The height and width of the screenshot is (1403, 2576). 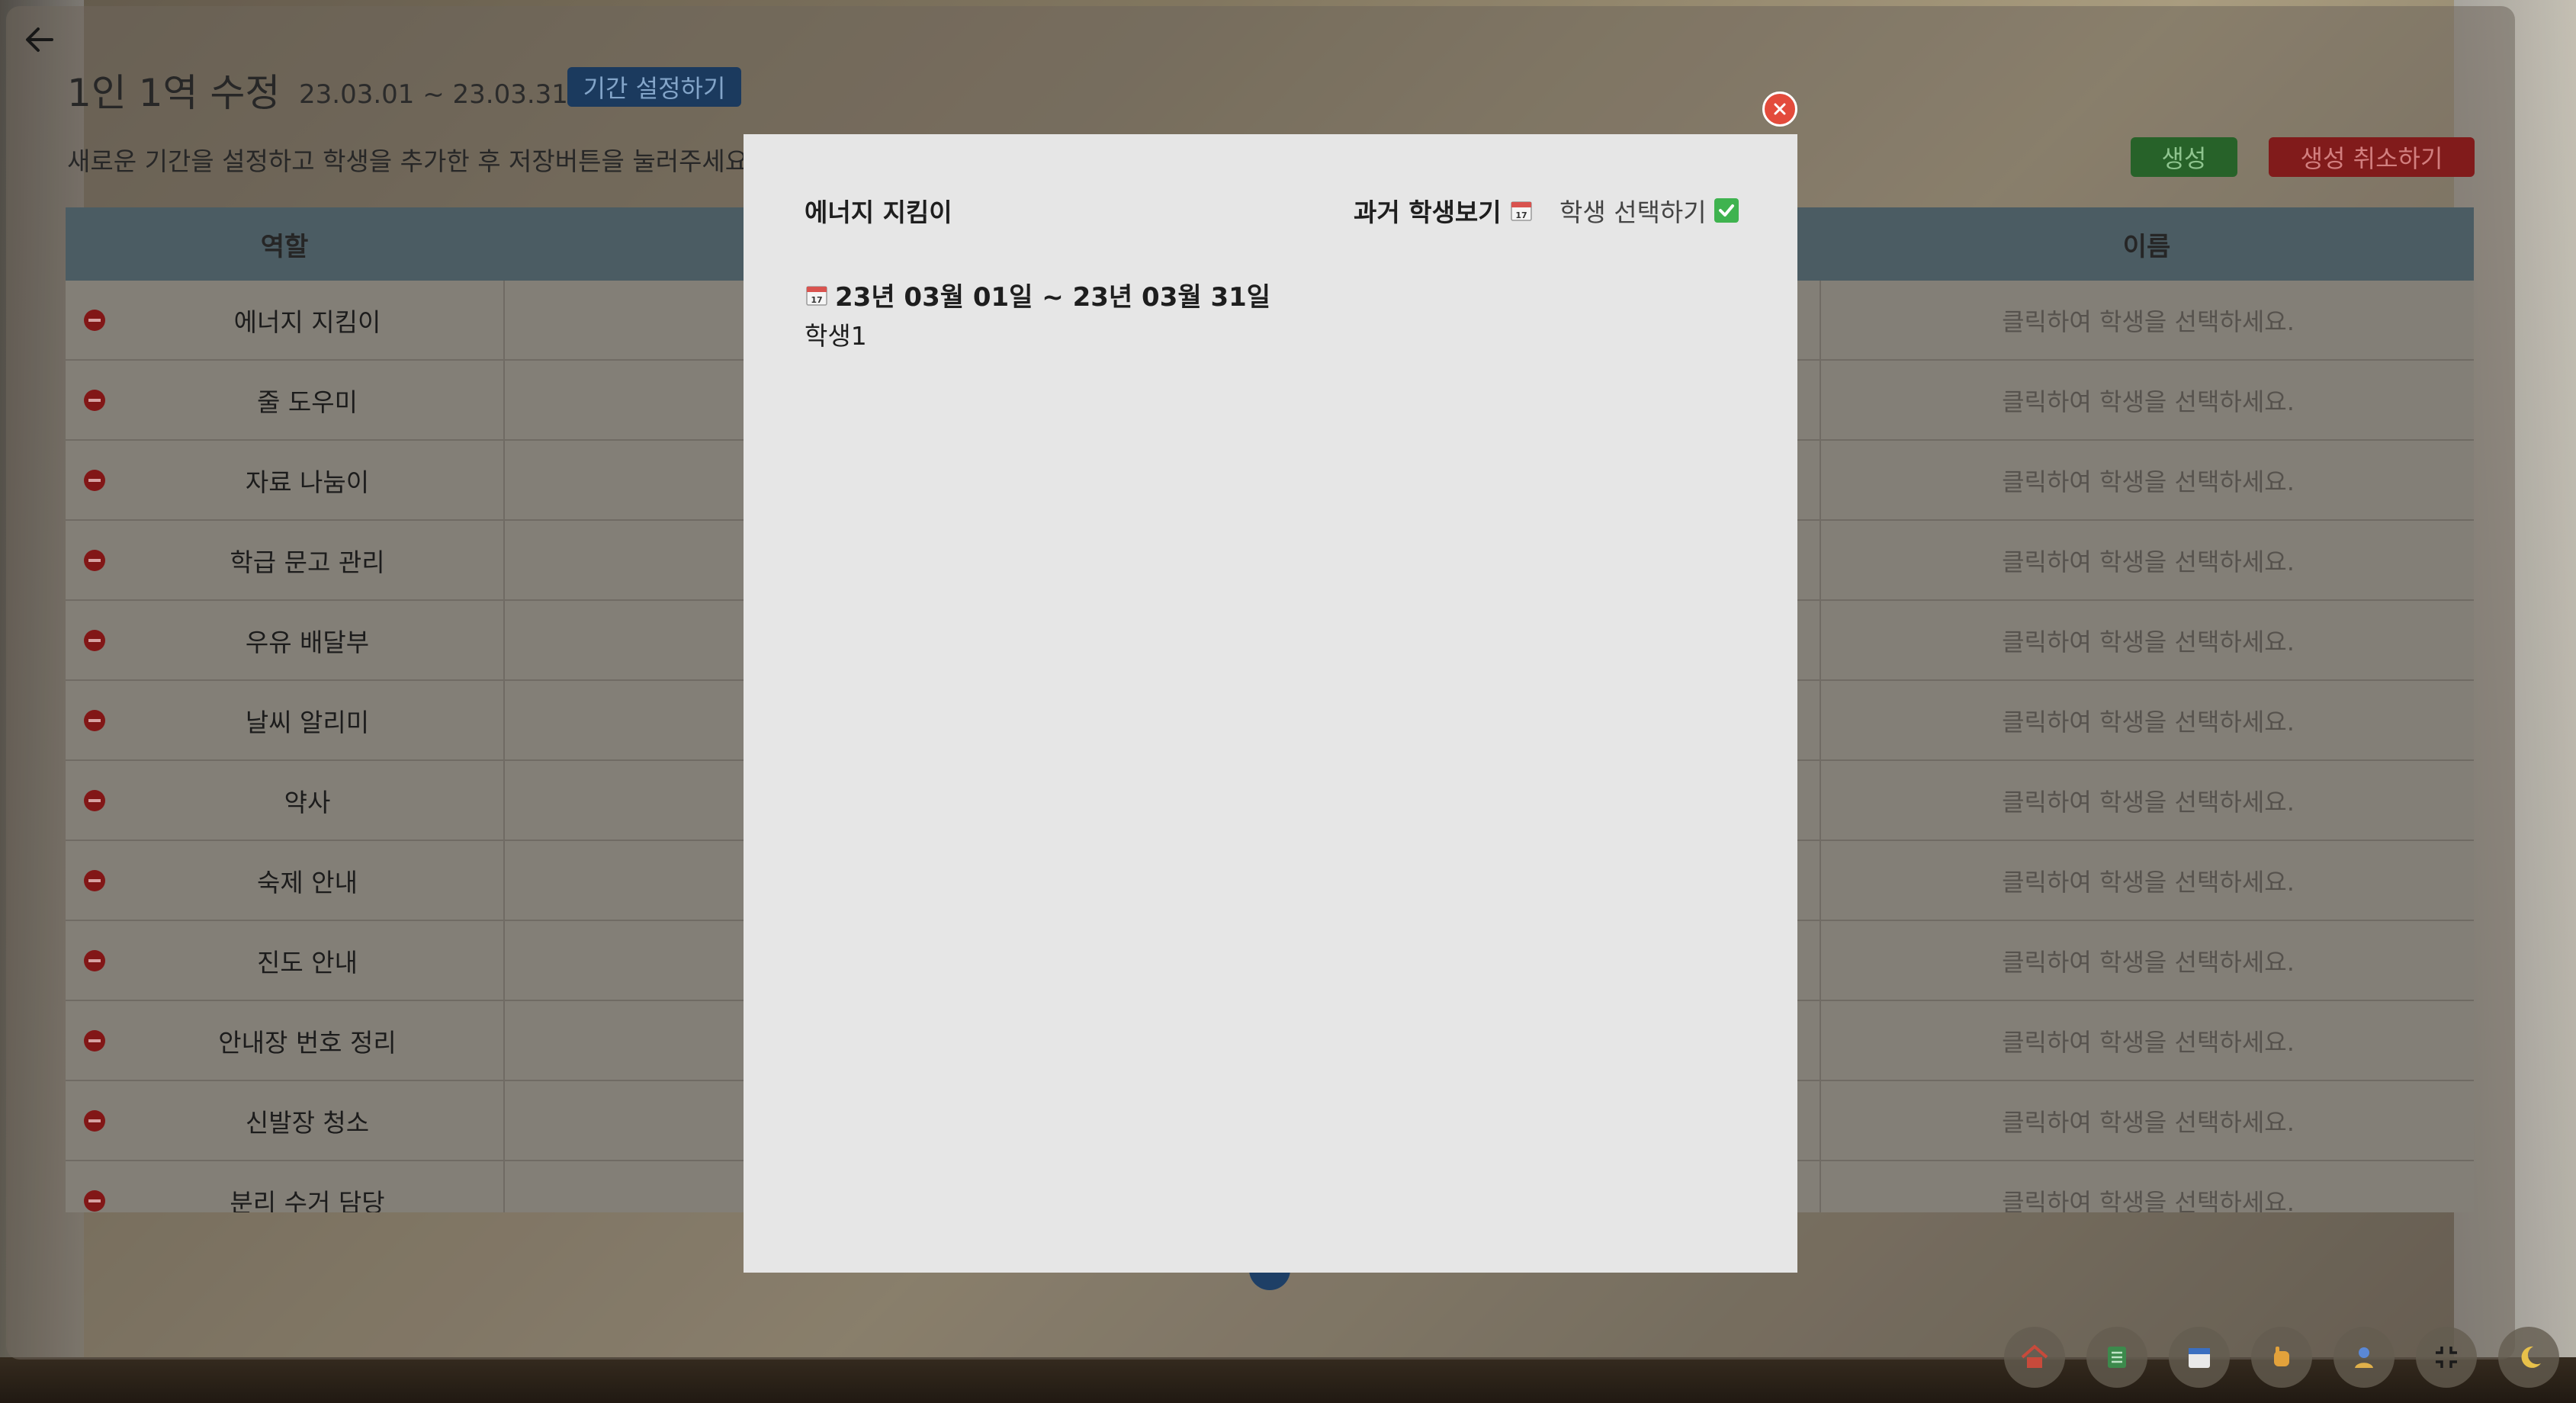 What do you see at coordinates (2446, 1357) in the screenshot?
I see `collapse-icon` at bounding box center [2446, 1357].